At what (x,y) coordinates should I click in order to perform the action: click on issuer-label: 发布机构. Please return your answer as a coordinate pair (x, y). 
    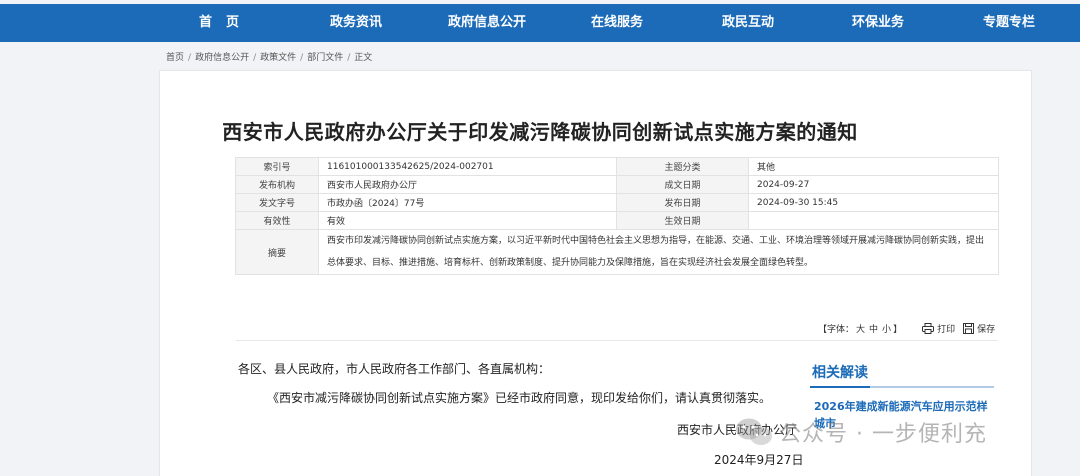
    Looking at the image, I should click on (277, 184).